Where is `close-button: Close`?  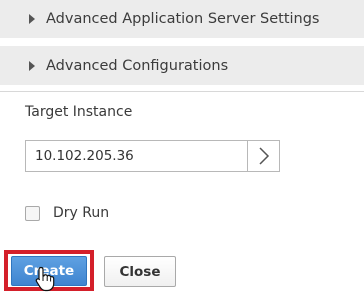 close-button: Close is located at coordinates (140, 271).